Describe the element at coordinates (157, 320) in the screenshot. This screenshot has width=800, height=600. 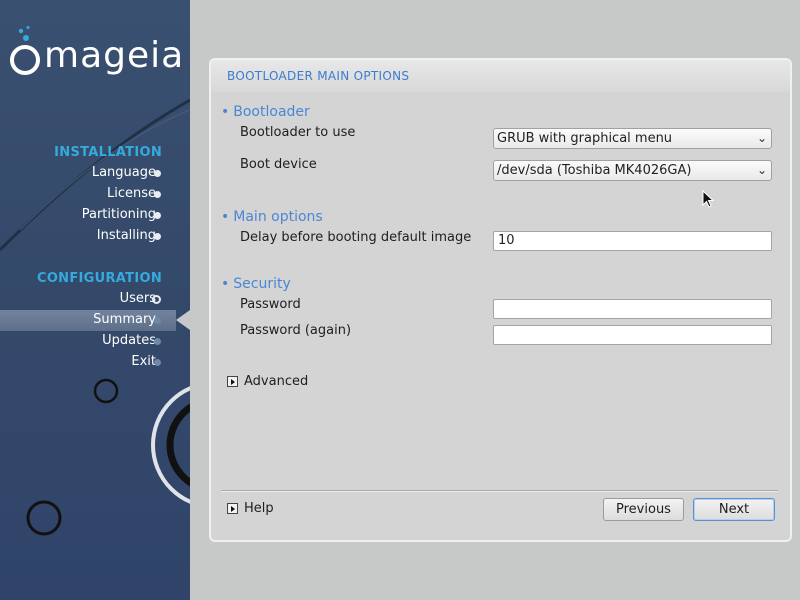
I see `step-current-indicator` at that location.